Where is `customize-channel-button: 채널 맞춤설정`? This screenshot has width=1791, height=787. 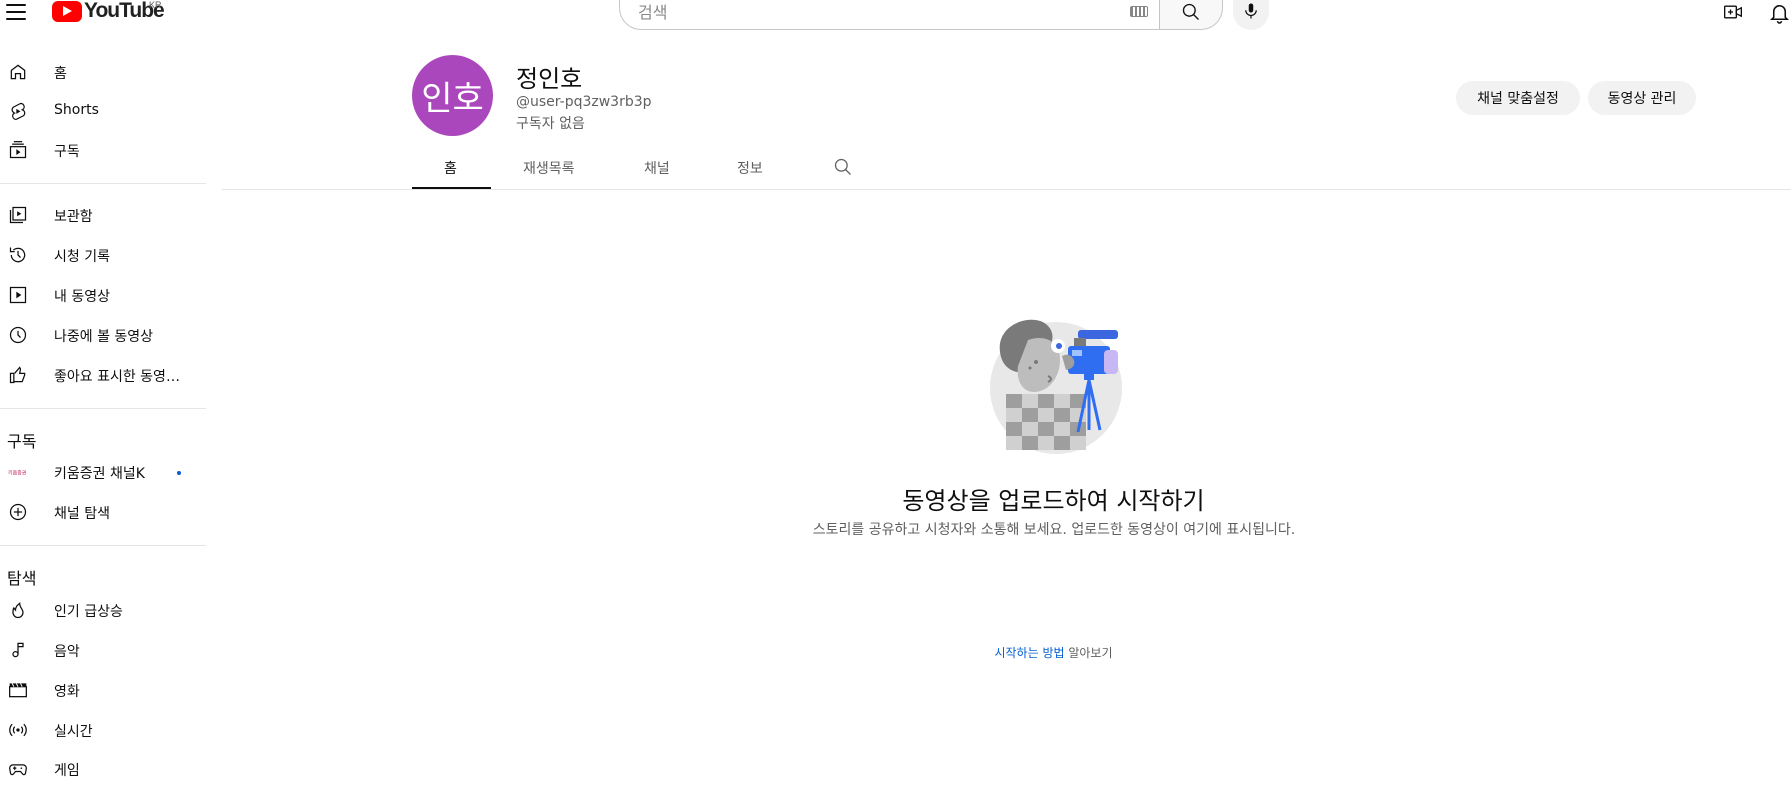 customize-channel-button: 채널 맞춤설정 is located at coordinates (1518, 98).